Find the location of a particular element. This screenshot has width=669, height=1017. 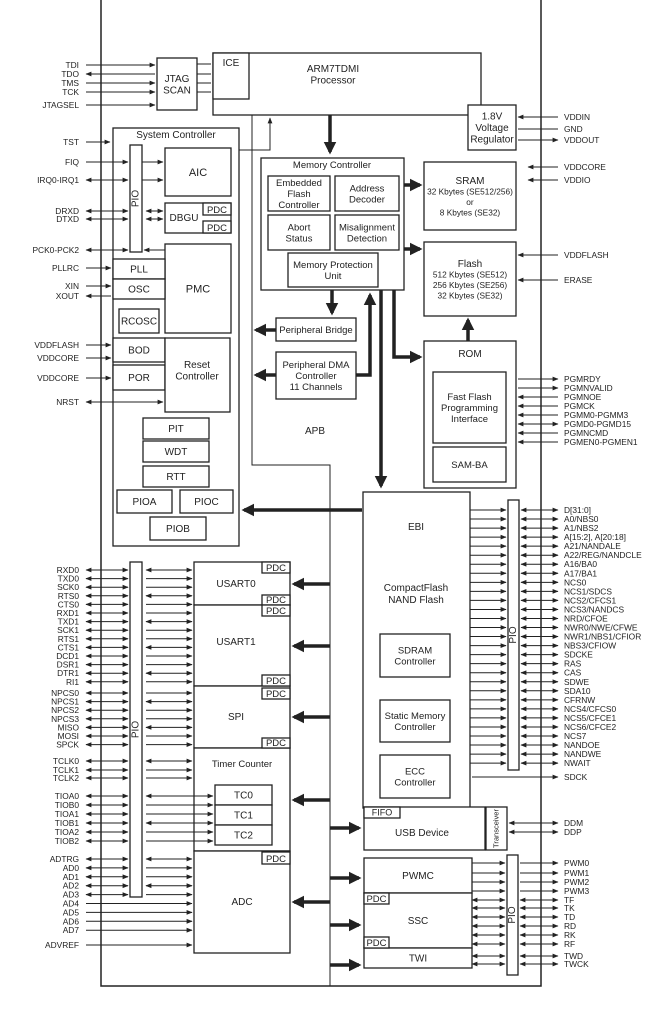

signal-label: PWM0 is located at coordinates (576, 863).